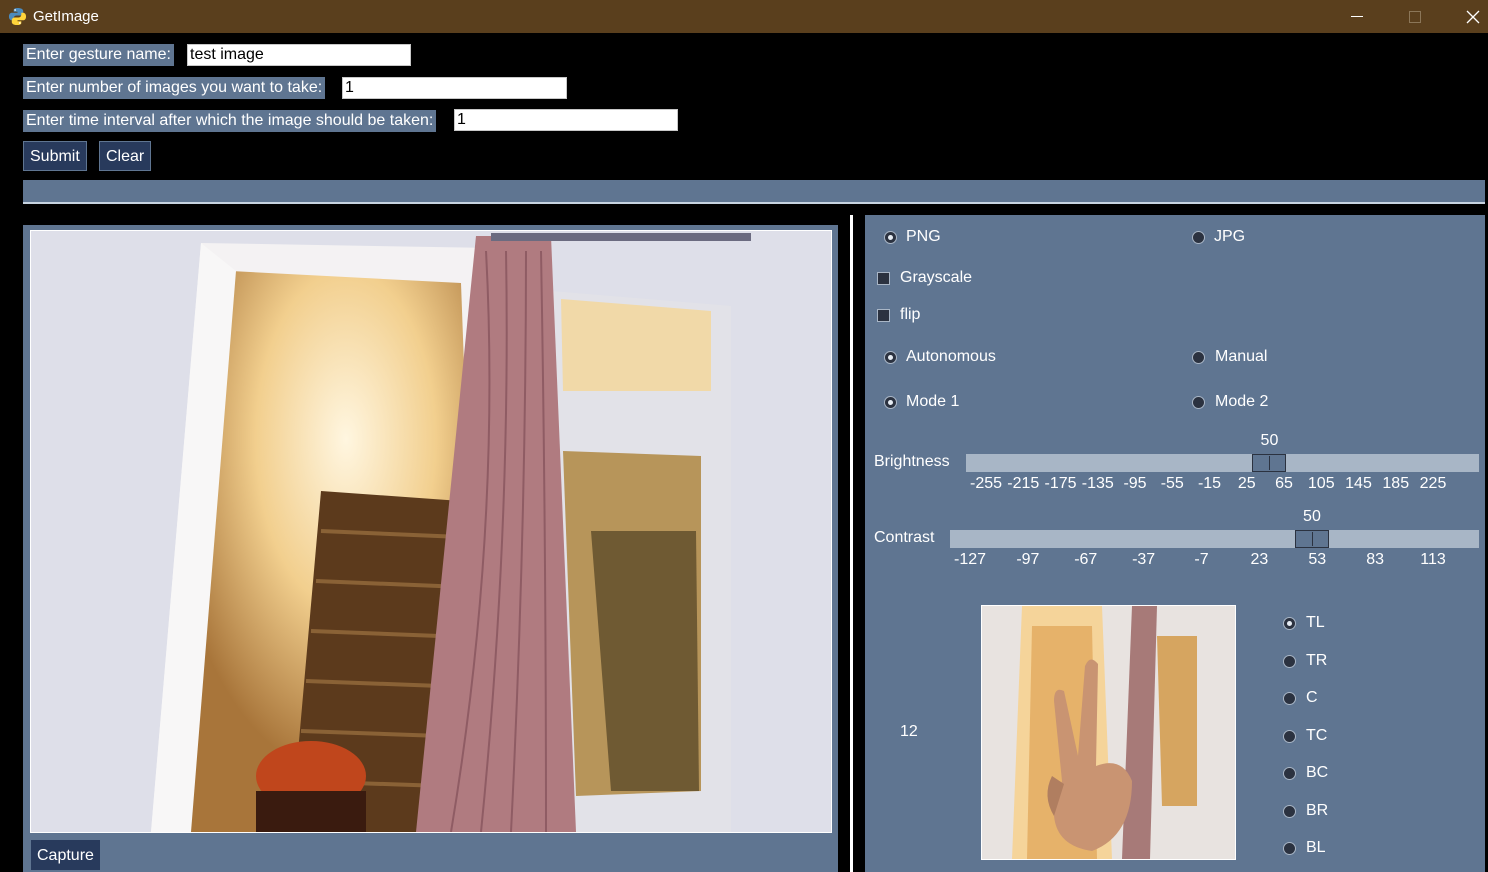 This screenshot has height=872, width=1488. What do you see at coordinates (299, 55) in the screenshot?
I see `gesture-name-input` at bounding box center [299, 55].